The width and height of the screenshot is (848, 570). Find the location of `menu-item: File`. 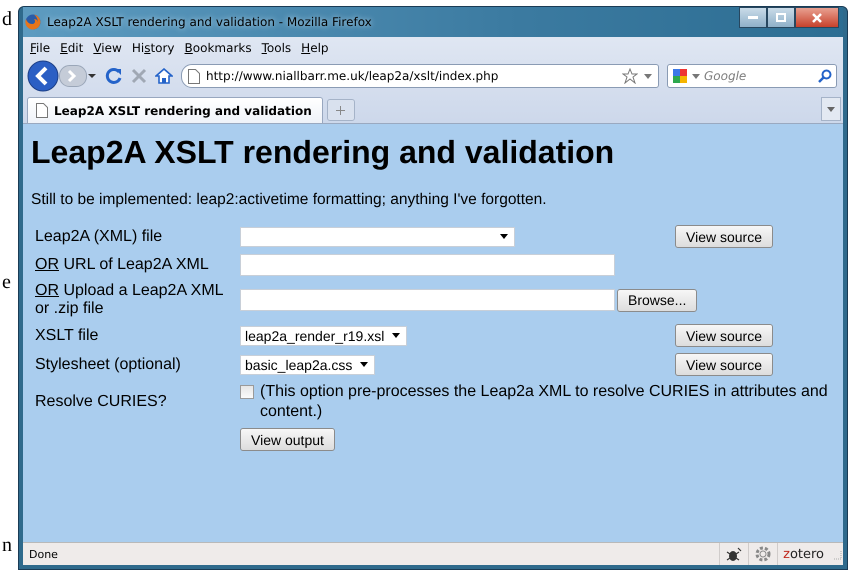

menu-item: File is located at coordinates (40, 48).